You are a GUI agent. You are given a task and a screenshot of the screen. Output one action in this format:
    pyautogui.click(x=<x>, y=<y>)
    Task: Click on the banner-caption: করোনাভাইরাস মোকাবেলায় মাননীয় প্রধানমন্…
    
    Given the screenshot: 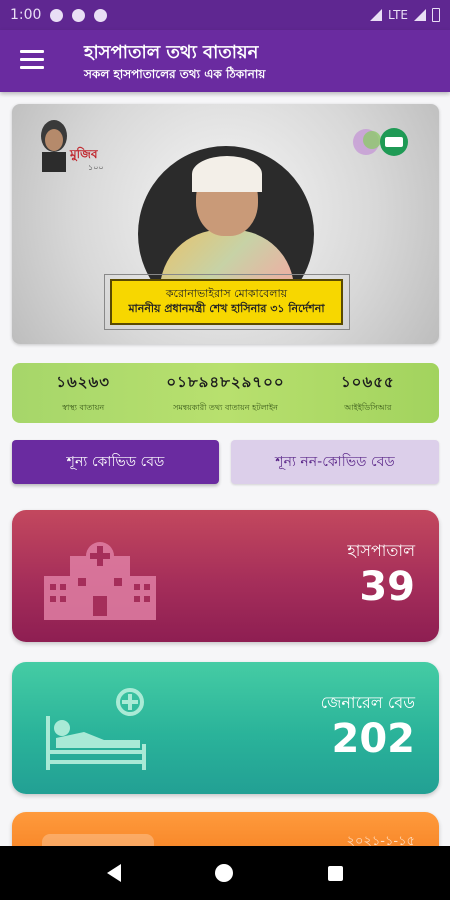 What is the action you would take?
    pyautogui.click(x=226, y=302)
    